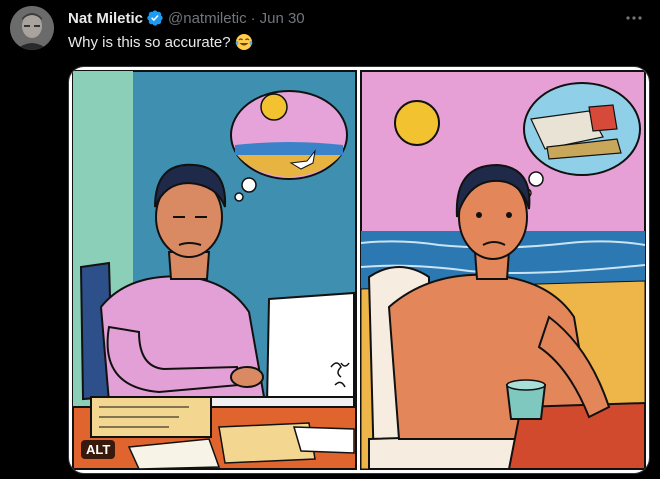  What do you see at coordinates (207, 18) in the screenshot?
I see `author-handle: @natmiletic` at bounding box center [207, 18].